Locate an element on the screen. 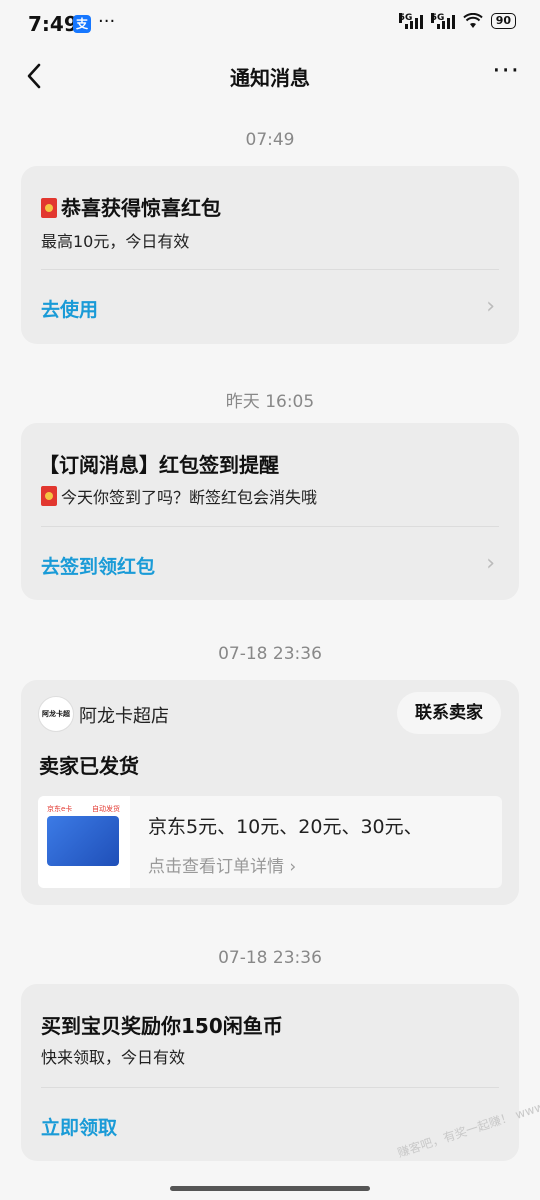  signal-icon-2: 5G is located at coordinates (442, 21).